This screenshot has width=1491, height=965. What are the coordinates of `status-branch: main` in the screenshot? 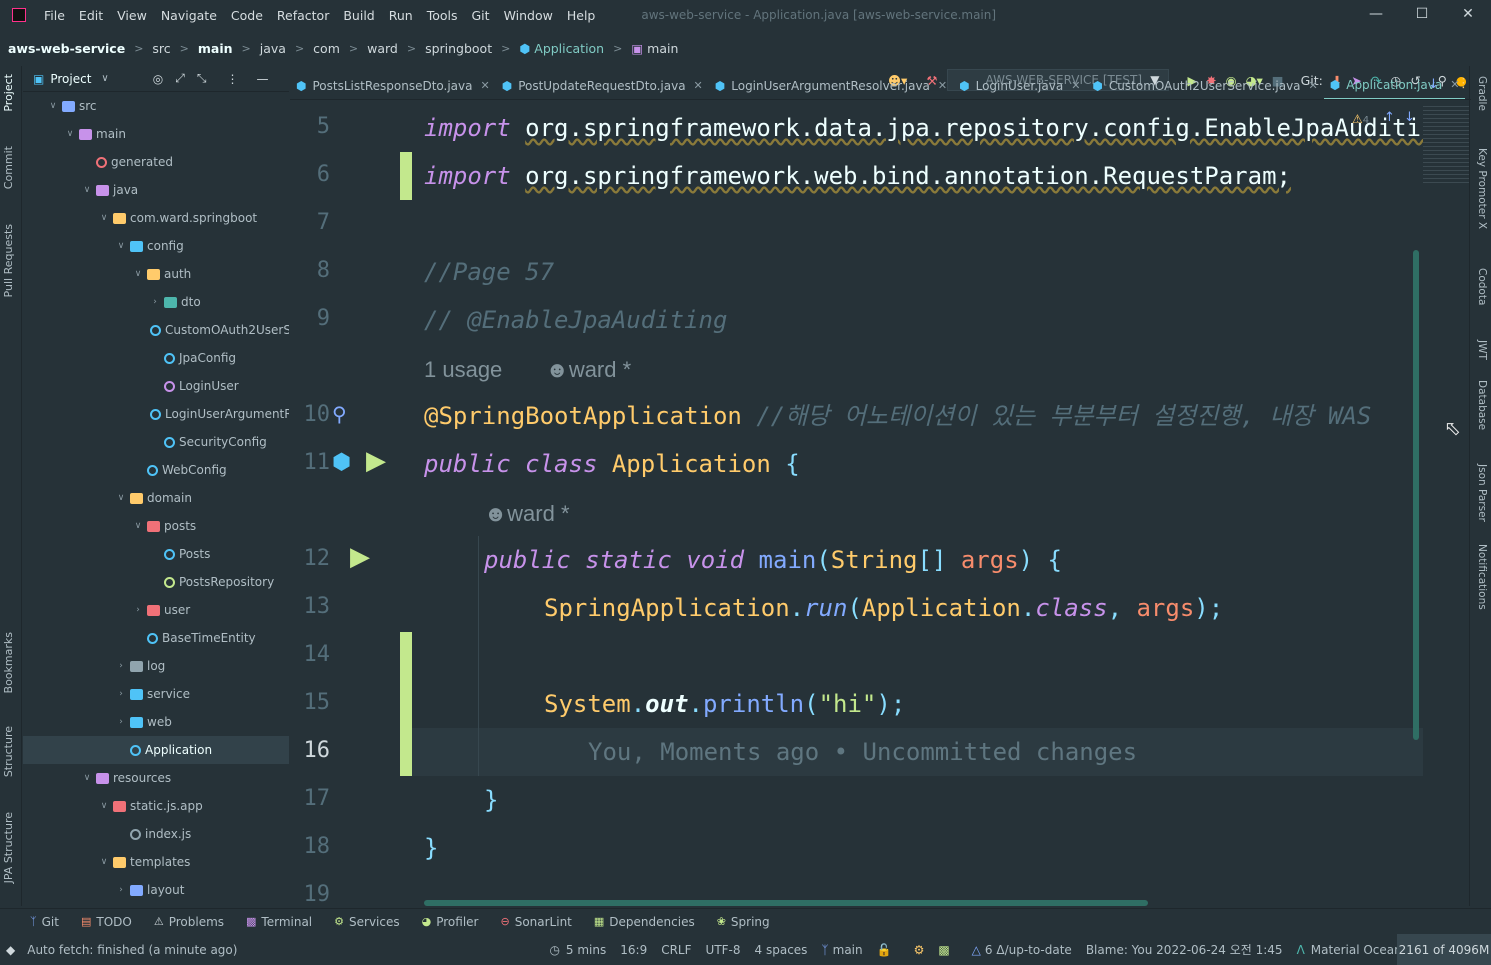 It's located at (848, 950).